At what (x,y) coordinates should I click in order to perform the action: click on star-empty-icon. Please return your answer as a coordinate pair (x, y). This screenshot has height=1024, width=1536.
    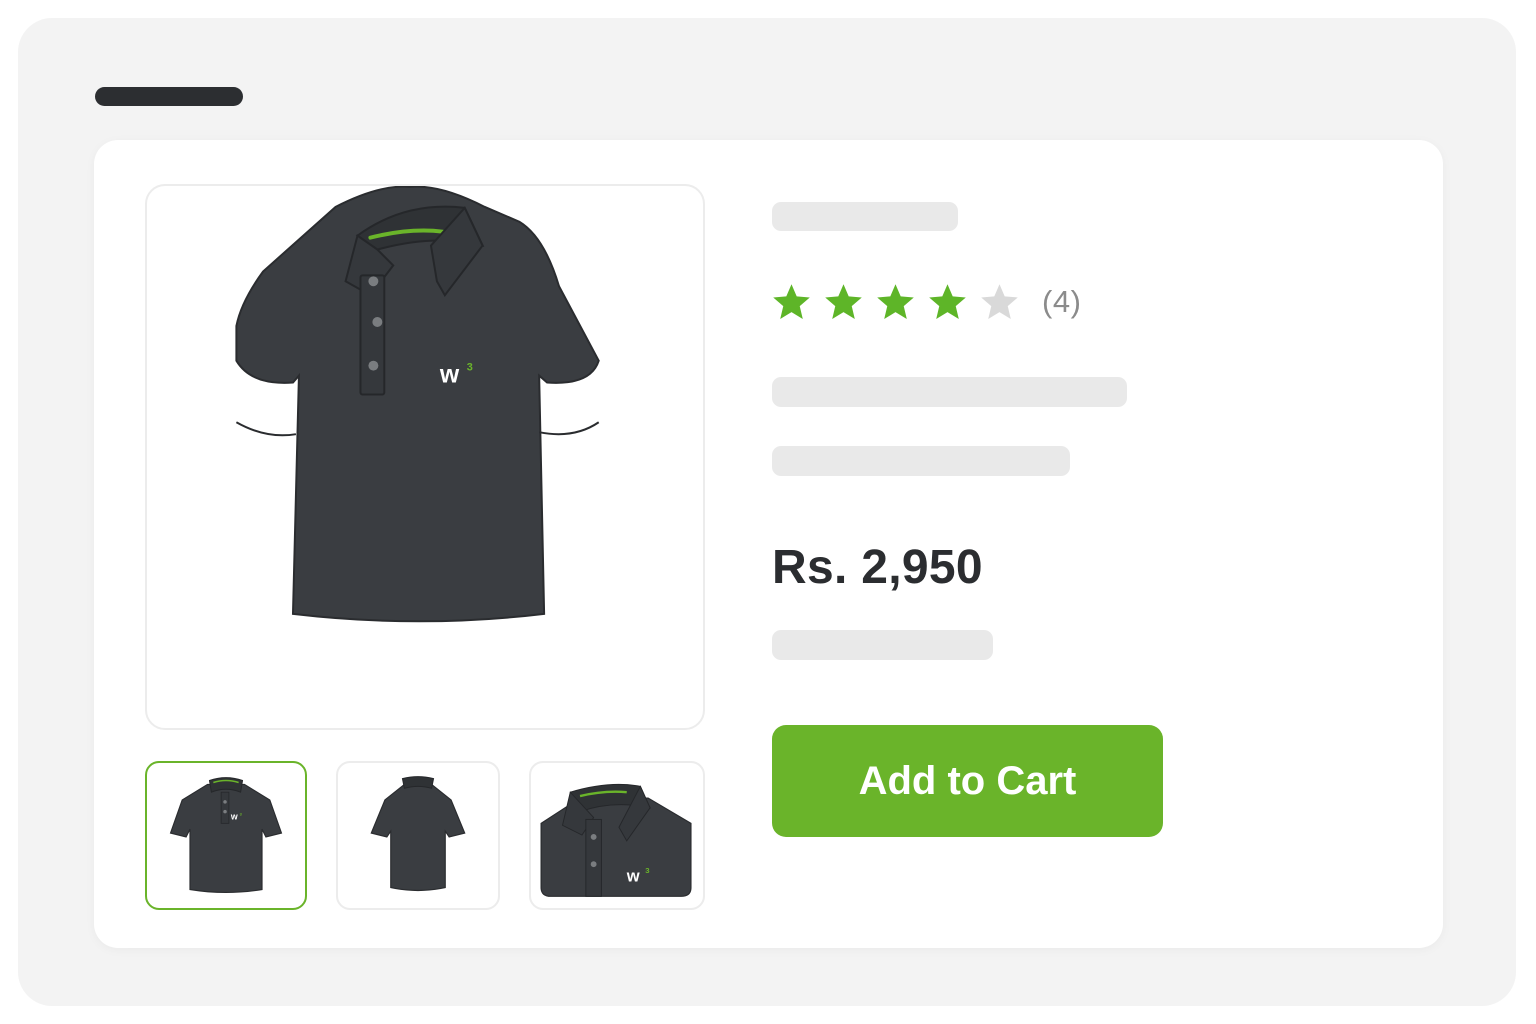
    Looking at the image, I should click on (999, 302).